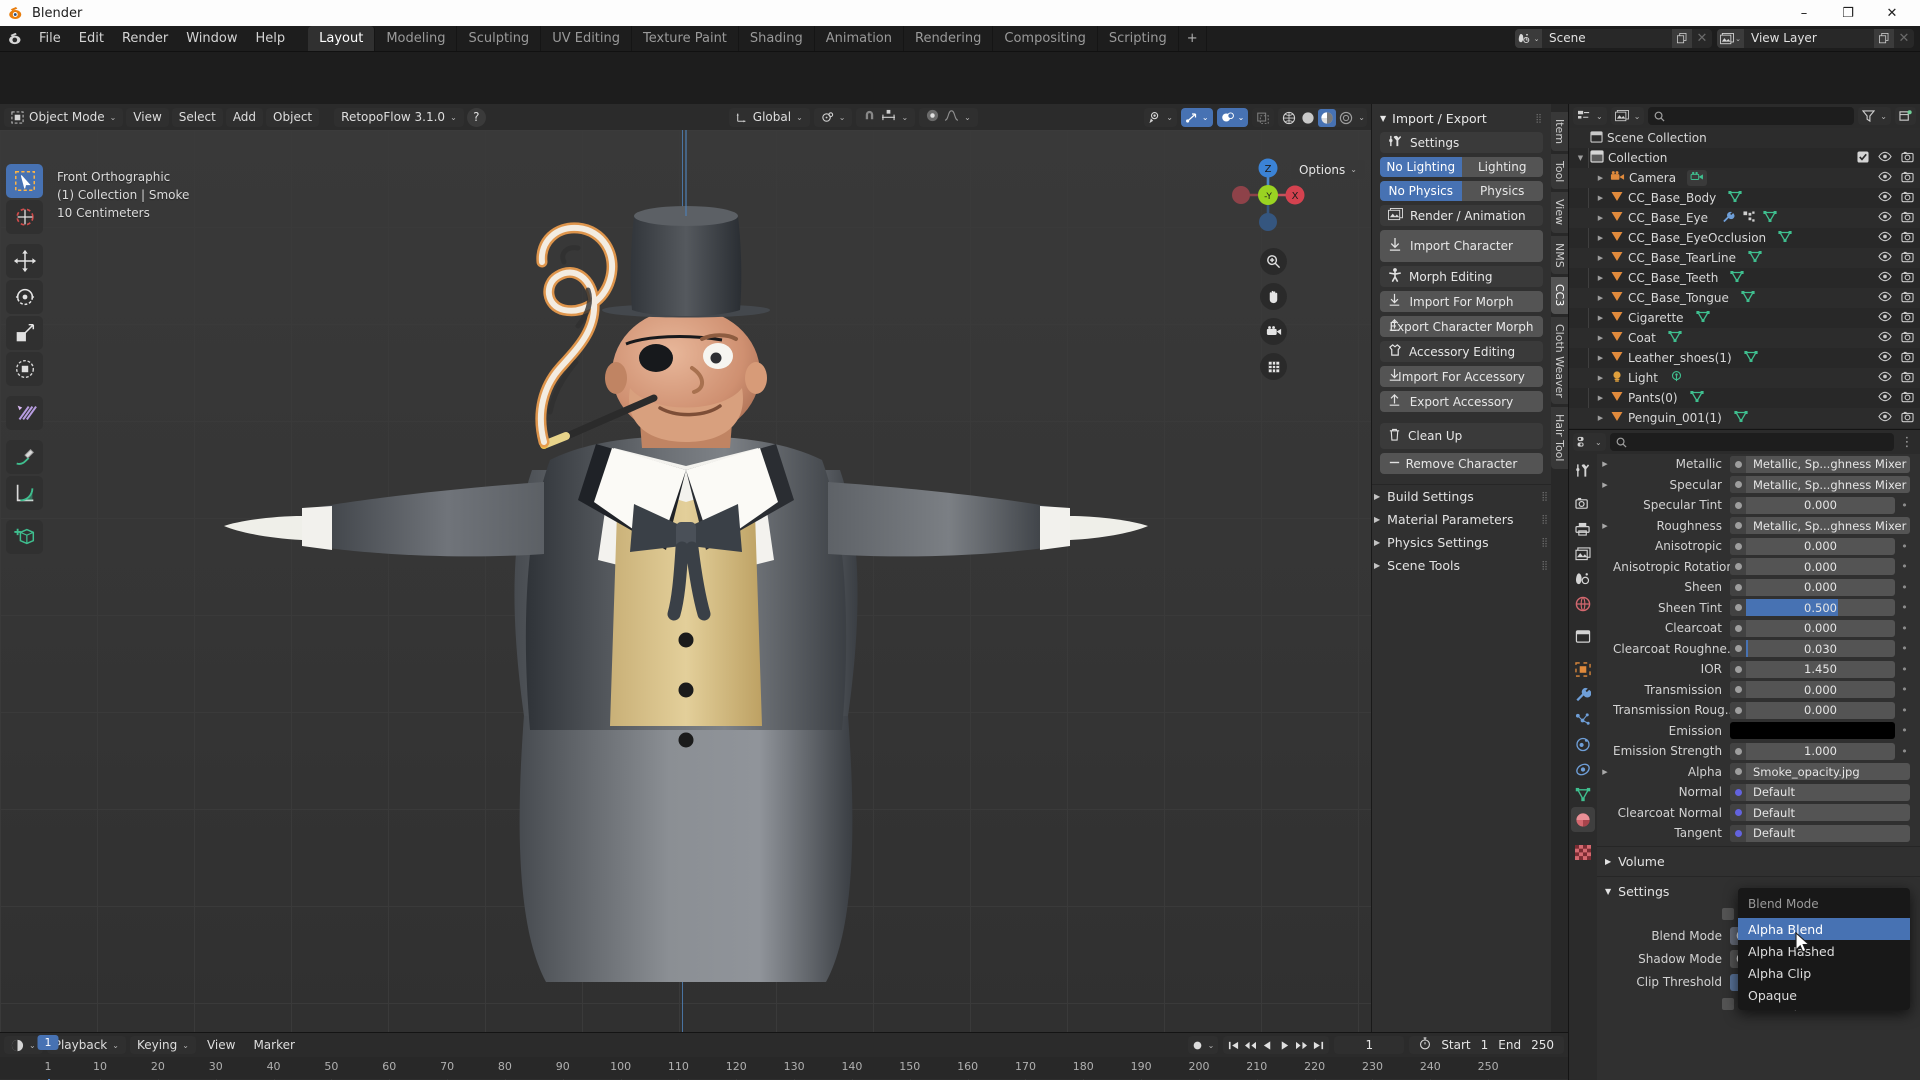  Describe the element at coordinates (1559, 255) in the screenshot. I see `sidebar-tab-nms: NMS` at that location.